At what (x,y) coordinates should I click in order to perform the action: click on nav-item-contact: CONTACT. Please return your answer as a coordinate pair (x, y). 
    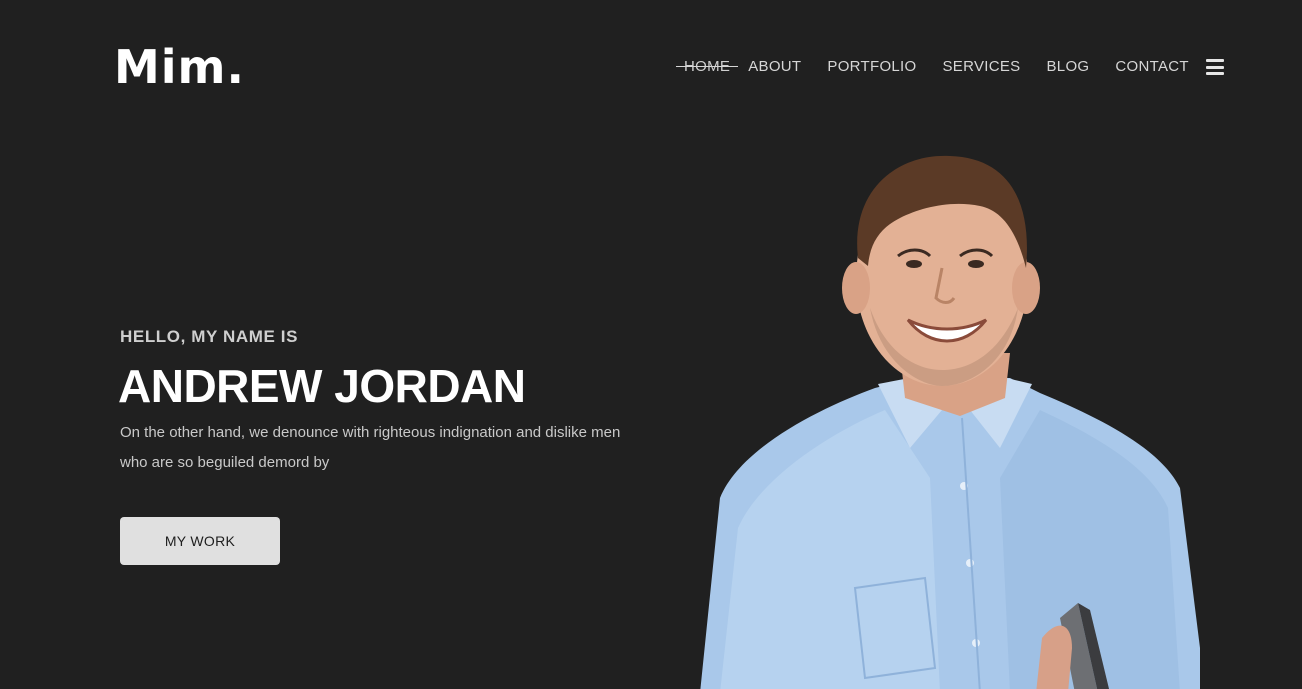
    Looking at the image, I should click on (1151, 67).